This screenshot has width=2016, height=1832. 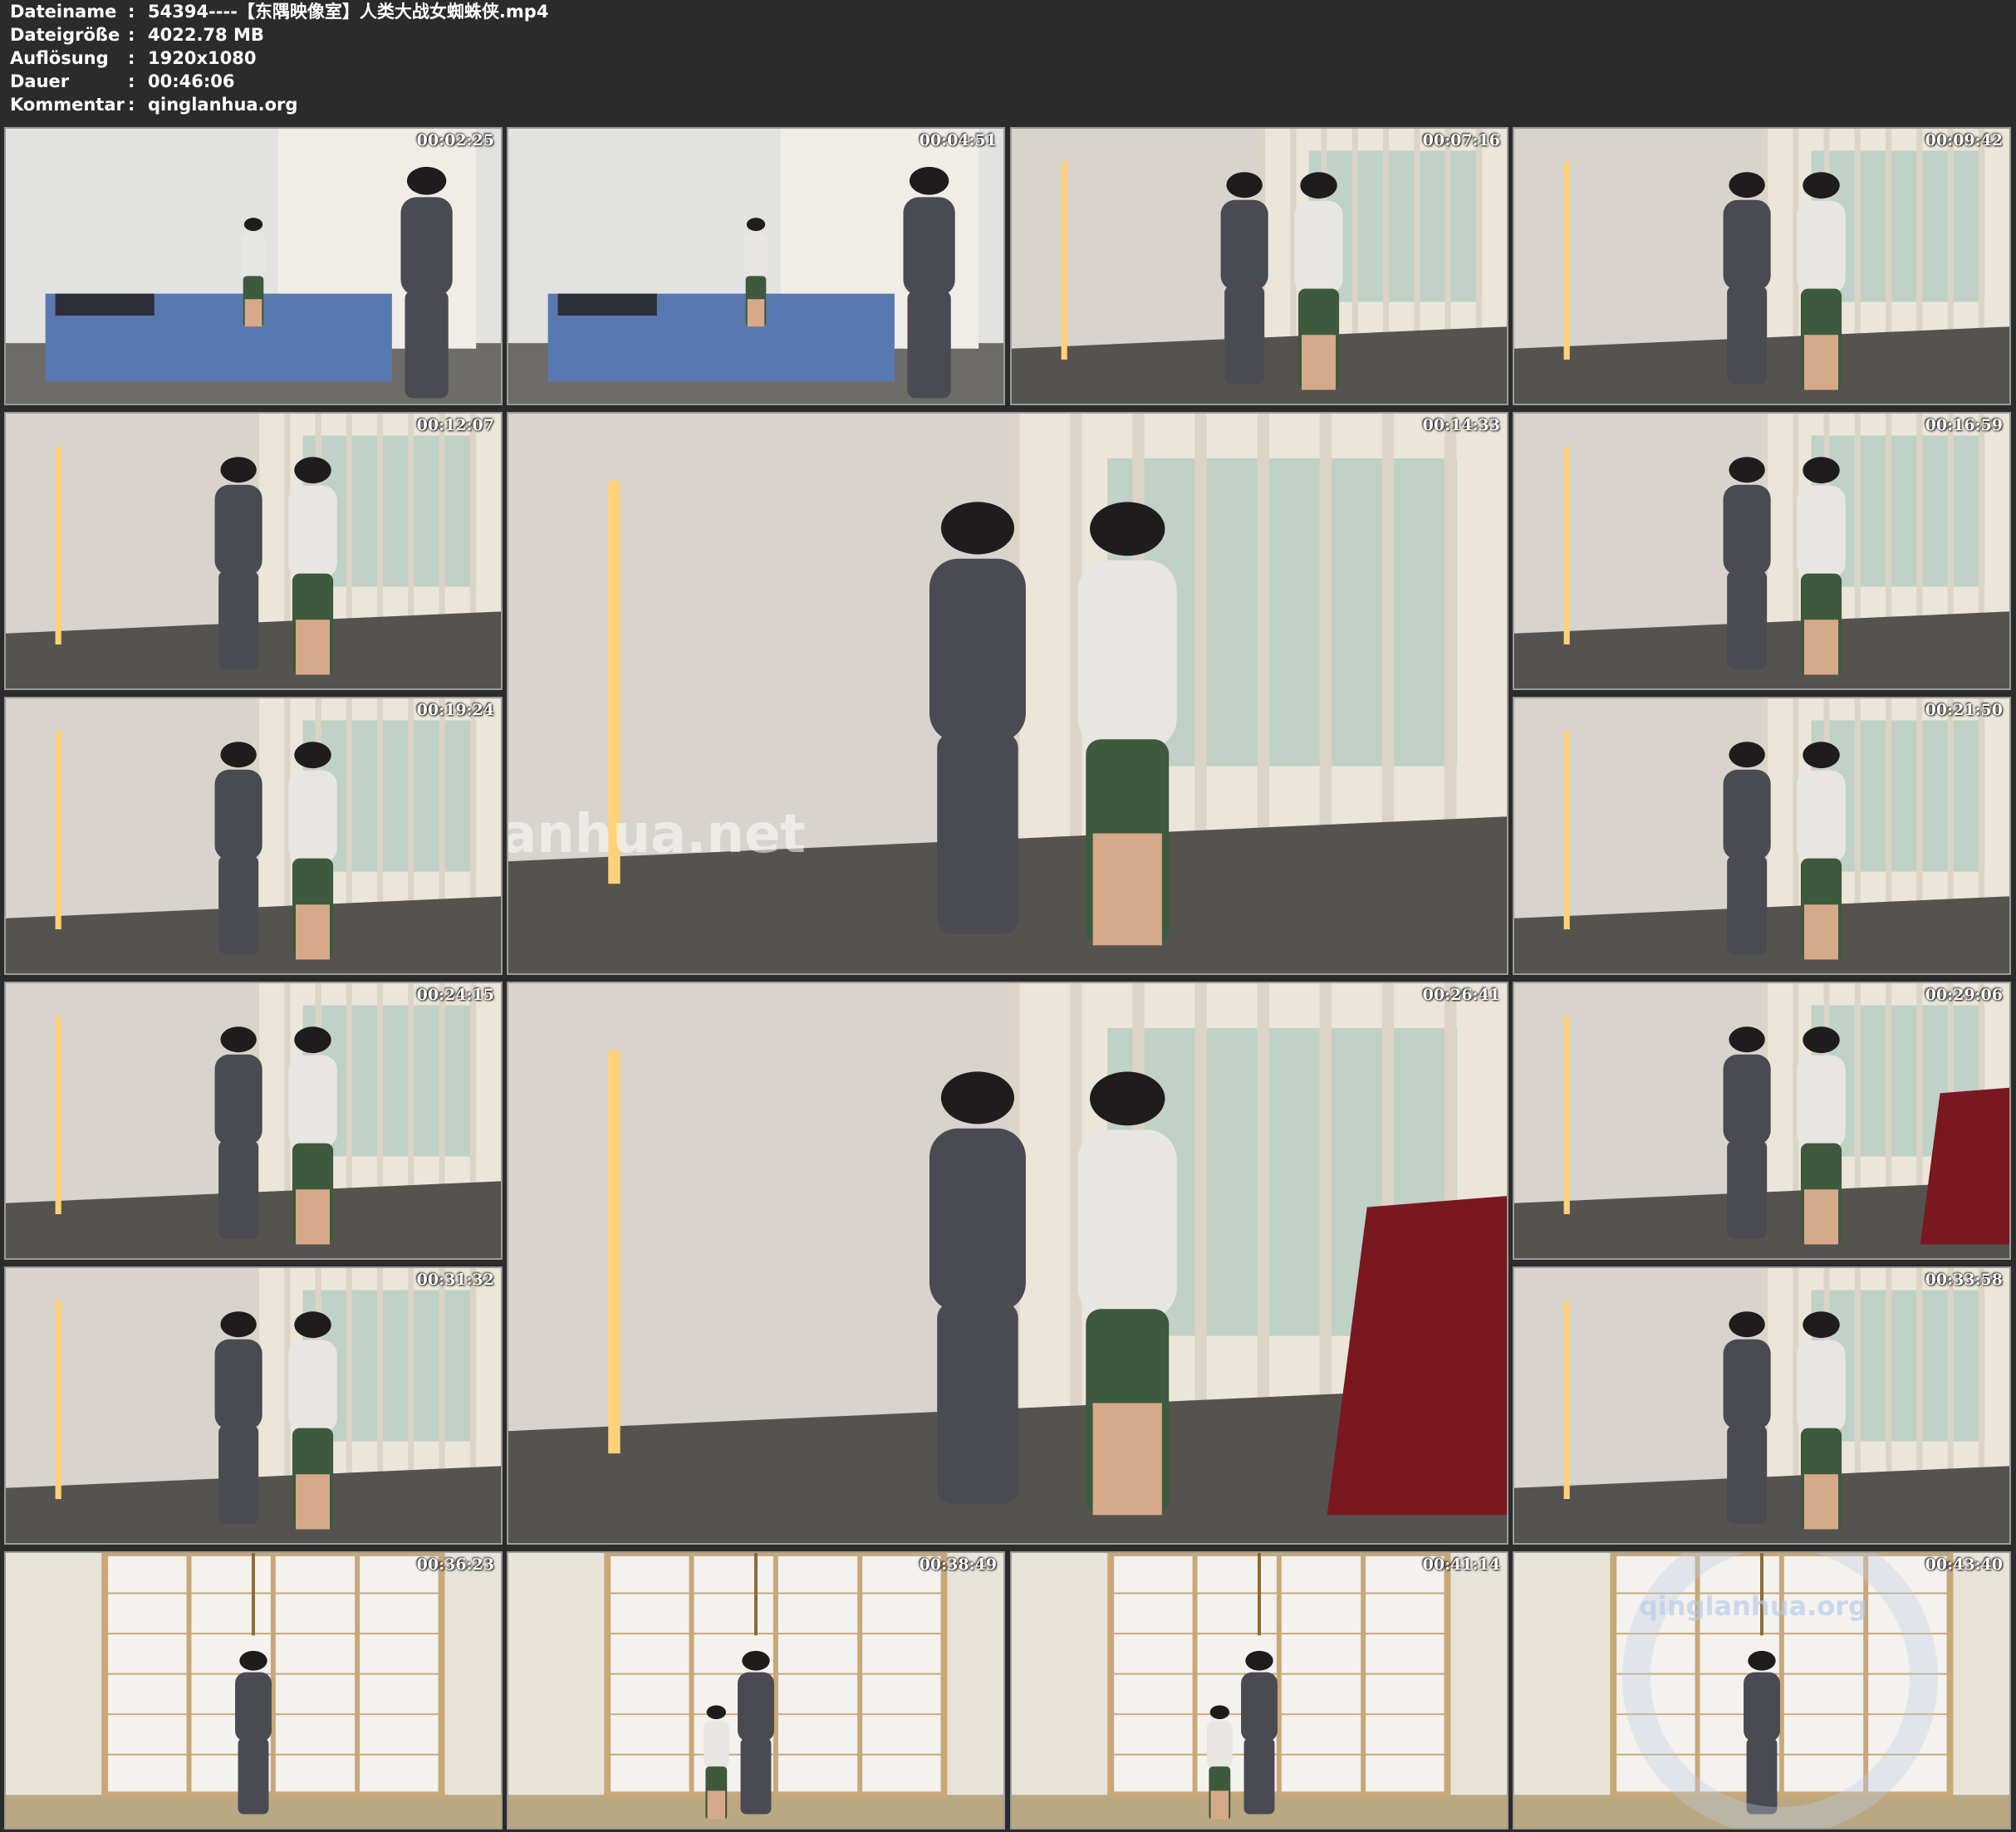 I want to click on thumbnail-timestamp: 00:43:40, so click(x=1964, y=1564).